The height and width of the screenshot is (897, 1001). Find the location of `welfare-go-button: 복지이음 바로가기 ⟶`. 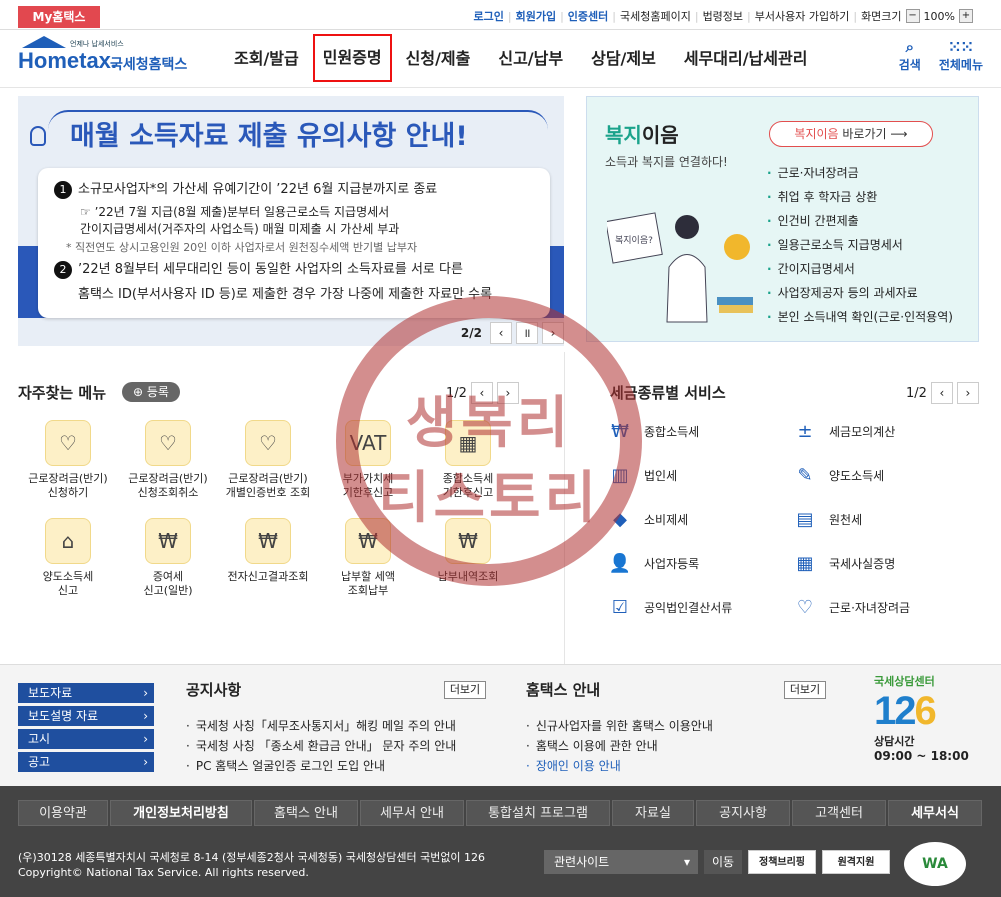

welfare-go-button: 복지이음 바로가기 ⟶ is located at coordinates (851, 134).